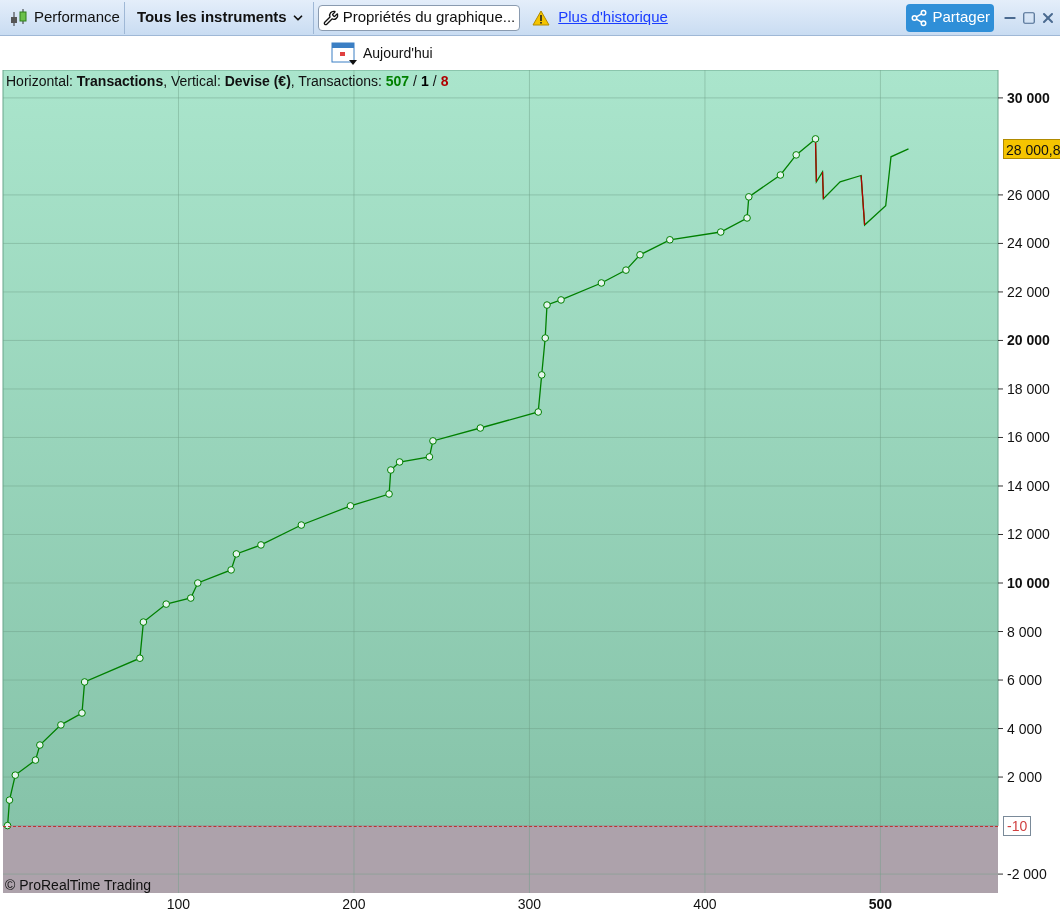 The width and height of the screenshot is (1060, 913). I want to click on calendar-icon, so click(345, 53).